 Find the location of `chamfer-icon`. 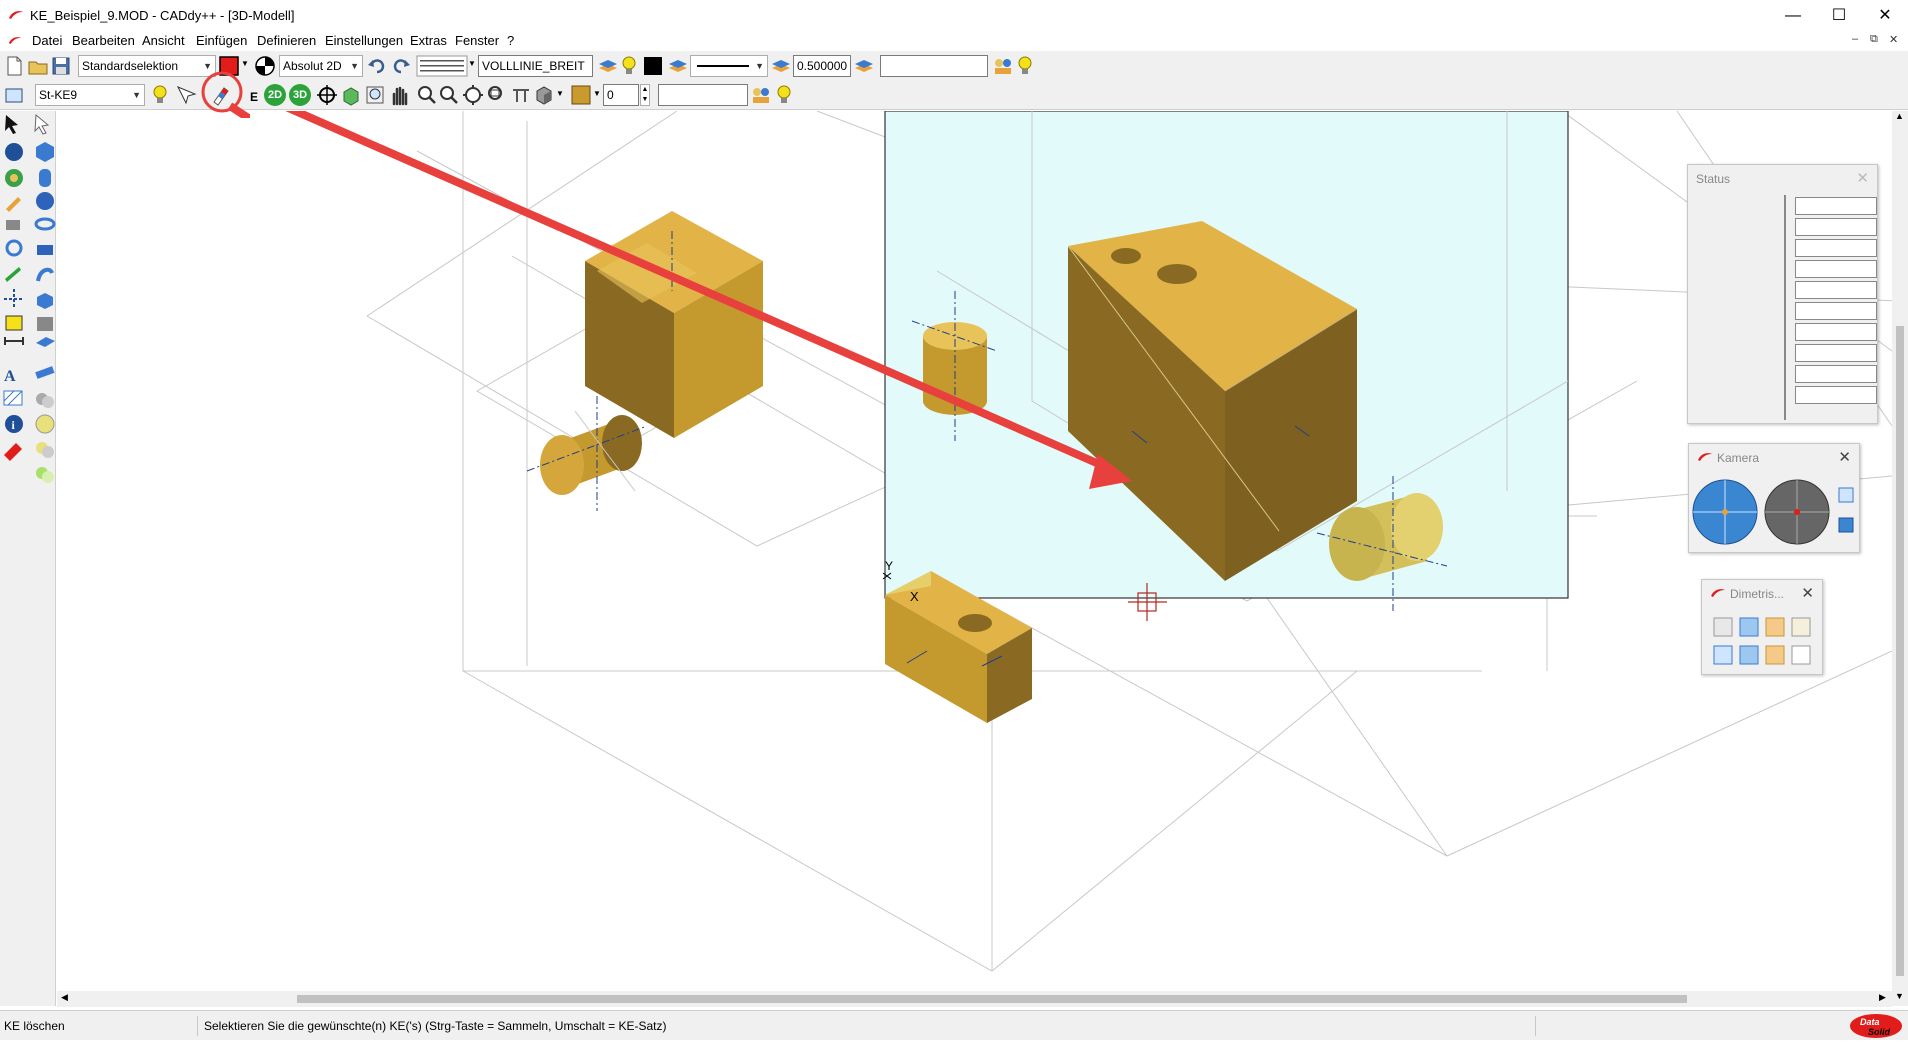

chamfer-icon is located at coordinates (45, 324).